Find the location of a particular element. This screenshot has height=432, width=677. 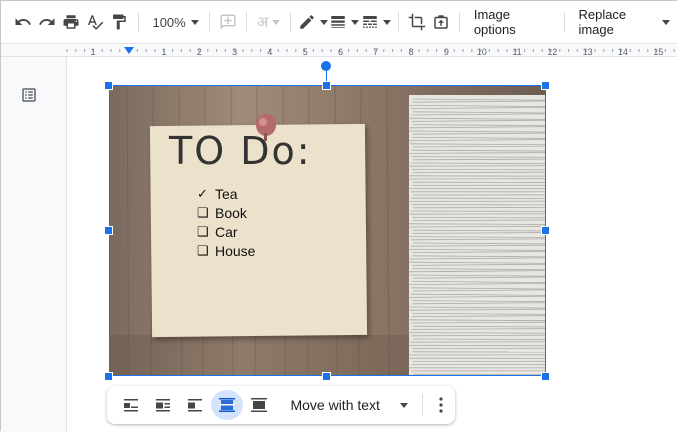

todo-item: ✓ Tea is located at coordinates (217, 194).